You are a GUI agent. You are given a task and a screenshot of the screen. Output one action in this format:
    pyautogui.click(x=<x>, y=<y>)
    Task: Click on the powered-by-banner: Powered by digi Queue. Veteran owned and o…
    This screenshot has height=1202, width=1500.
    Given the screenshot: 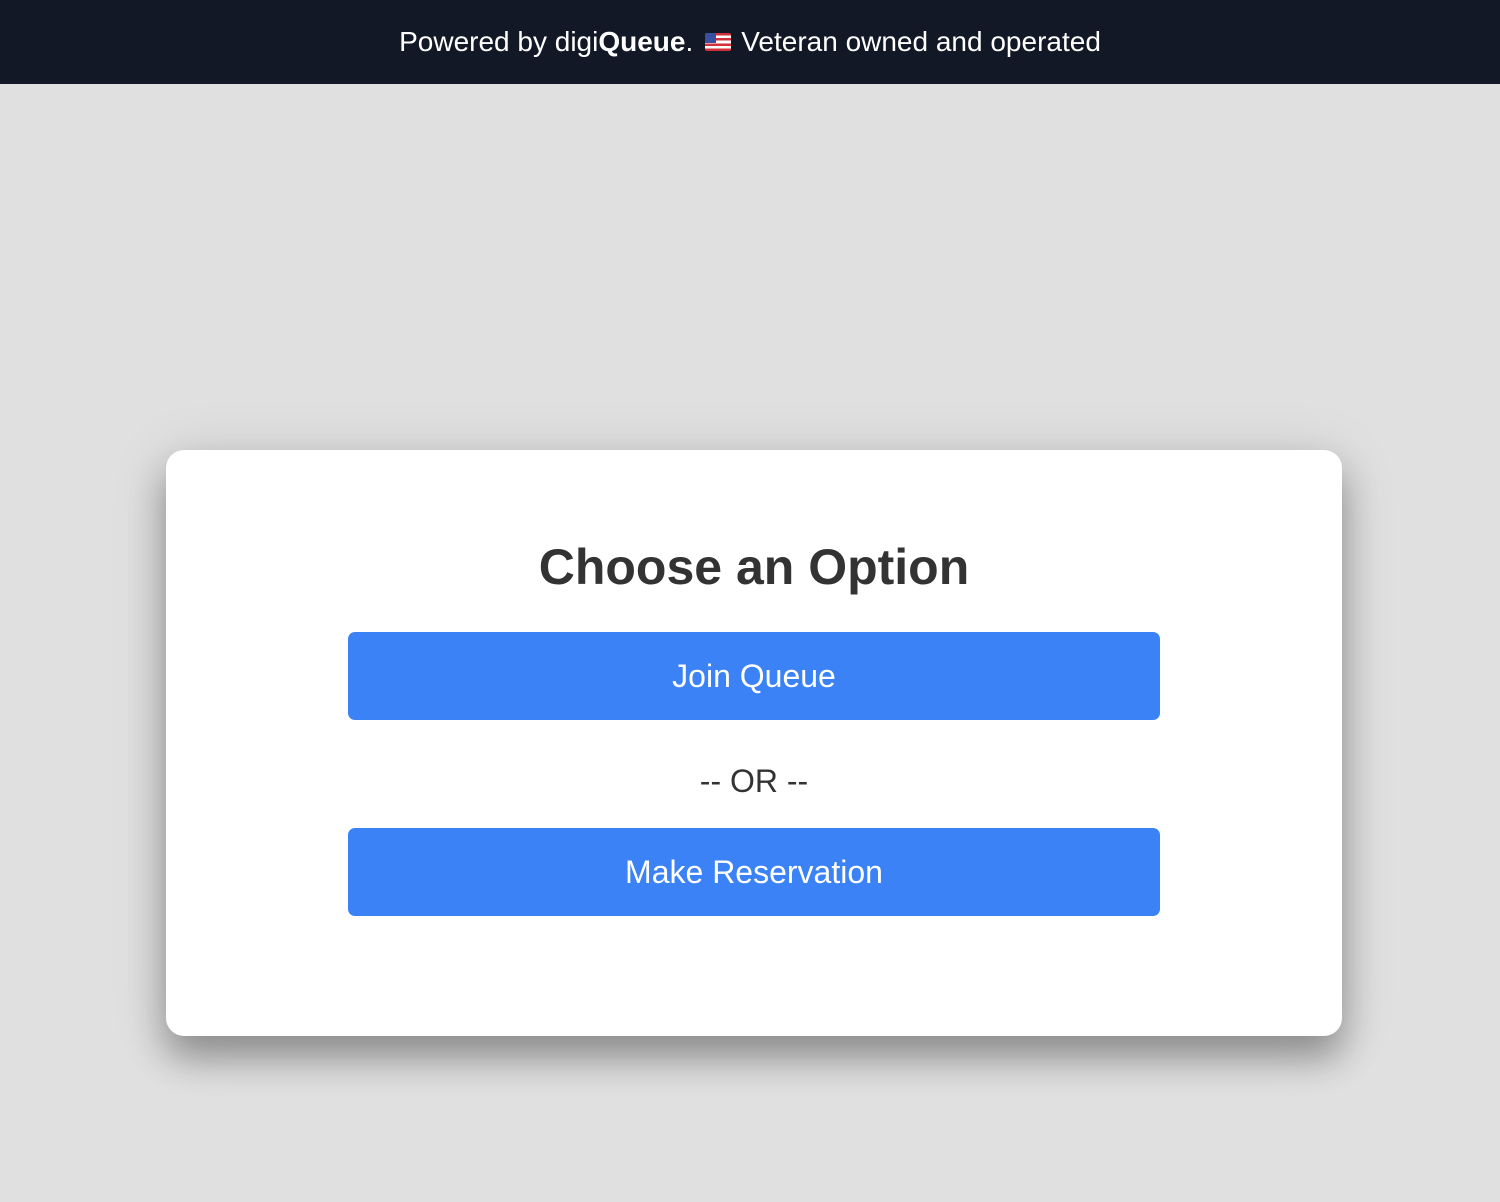 What is the action you would take?
    pyautogui.click(x=750, y=42)
    